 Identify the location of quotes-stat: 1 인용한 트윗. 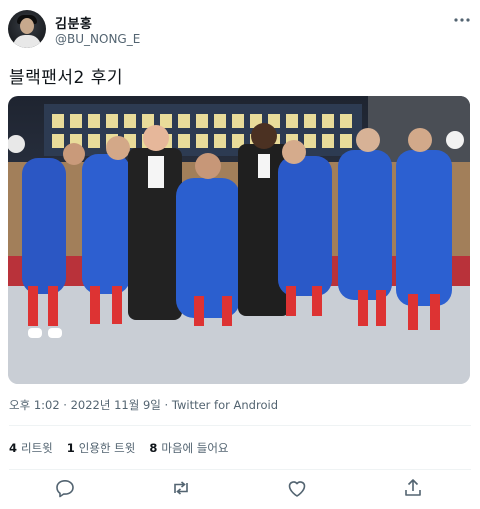
(101, 448).